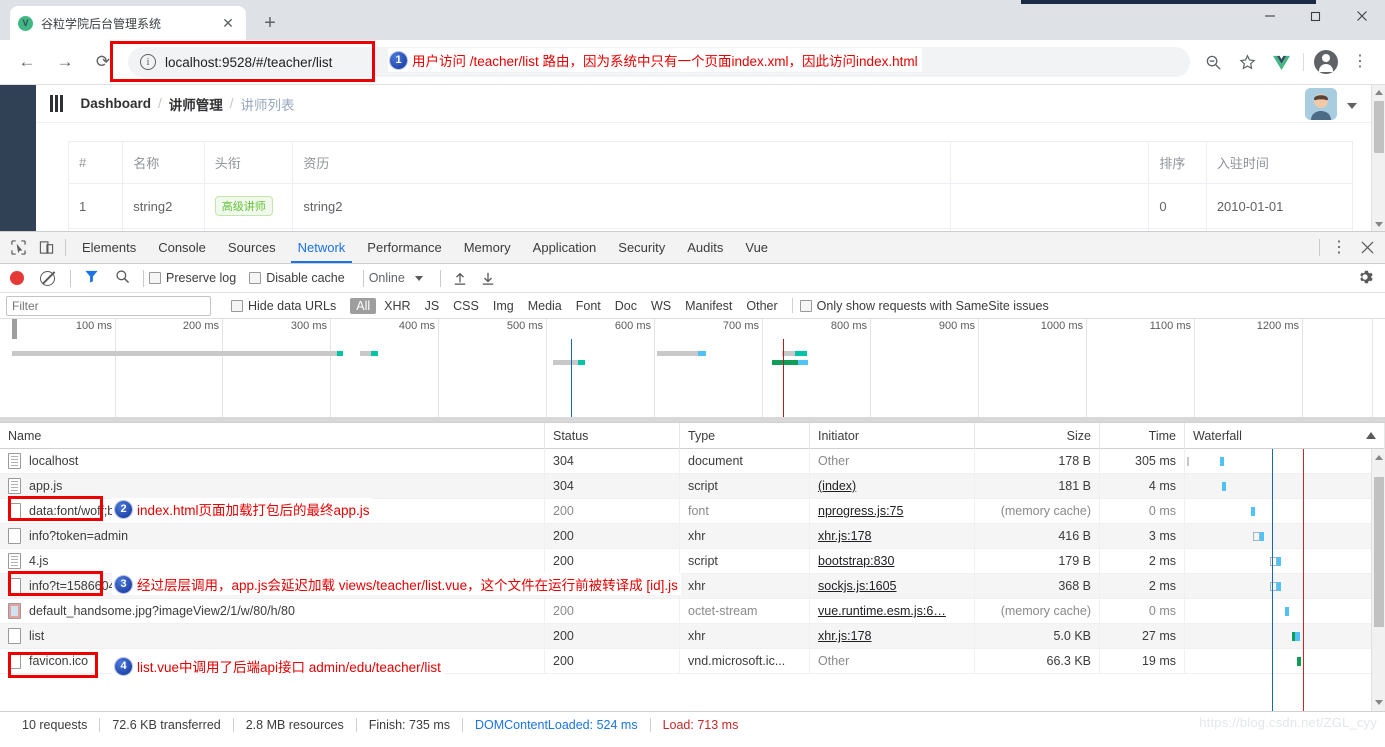  I want to click on request-size: 178 B, so click(1037, 461).